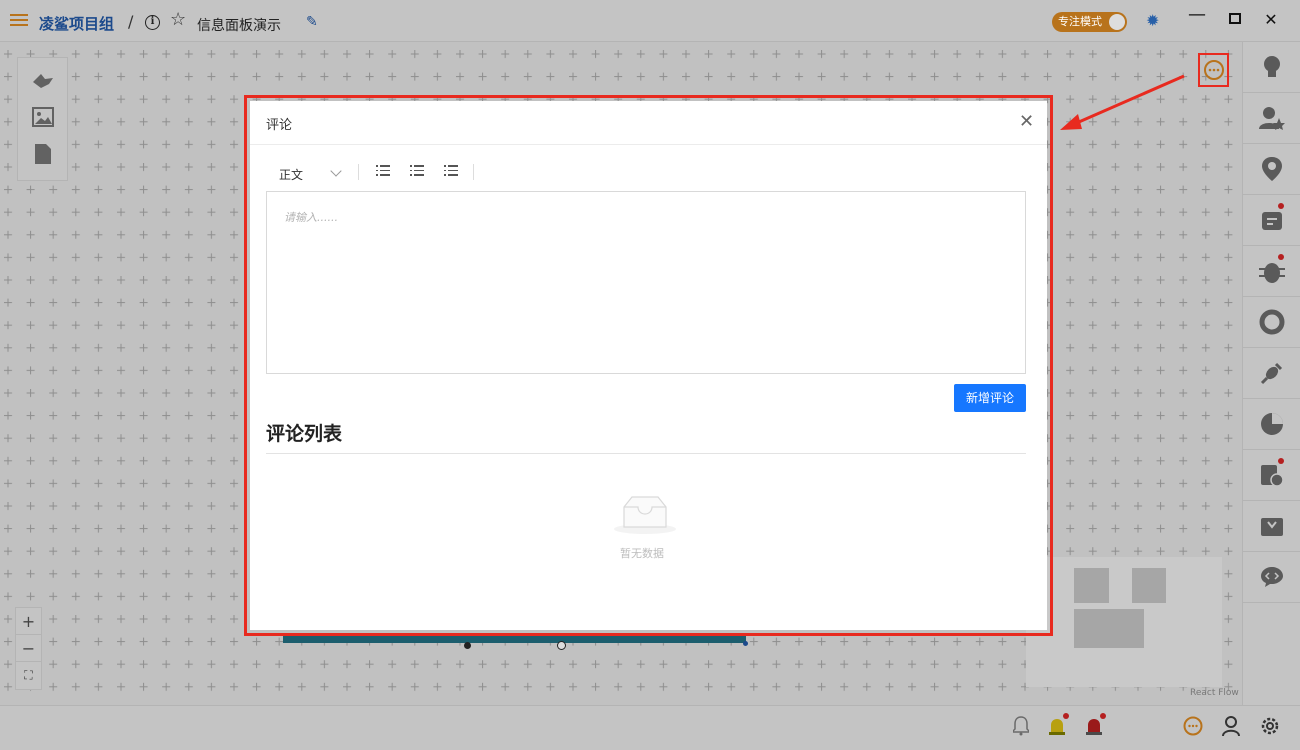 The image size is (1300, 750). Describe the element at coordinates (291, 174) in the screenshot. I see `text-format-select: 正文` at that location.